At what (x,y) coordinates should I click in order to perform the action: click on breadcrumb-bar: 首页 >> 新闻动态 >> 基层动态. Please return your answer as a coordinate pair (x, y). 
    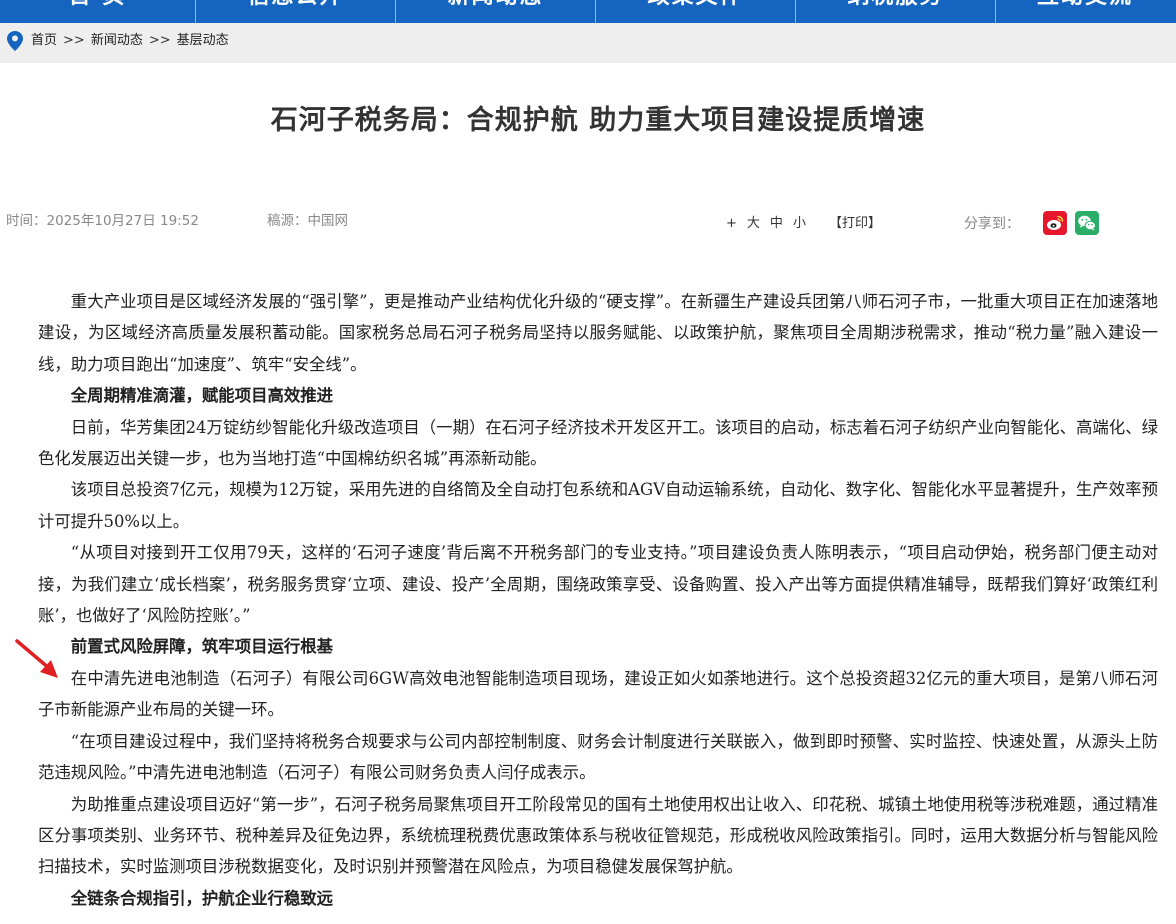
    Looking at the image, I should click on (588, 43).